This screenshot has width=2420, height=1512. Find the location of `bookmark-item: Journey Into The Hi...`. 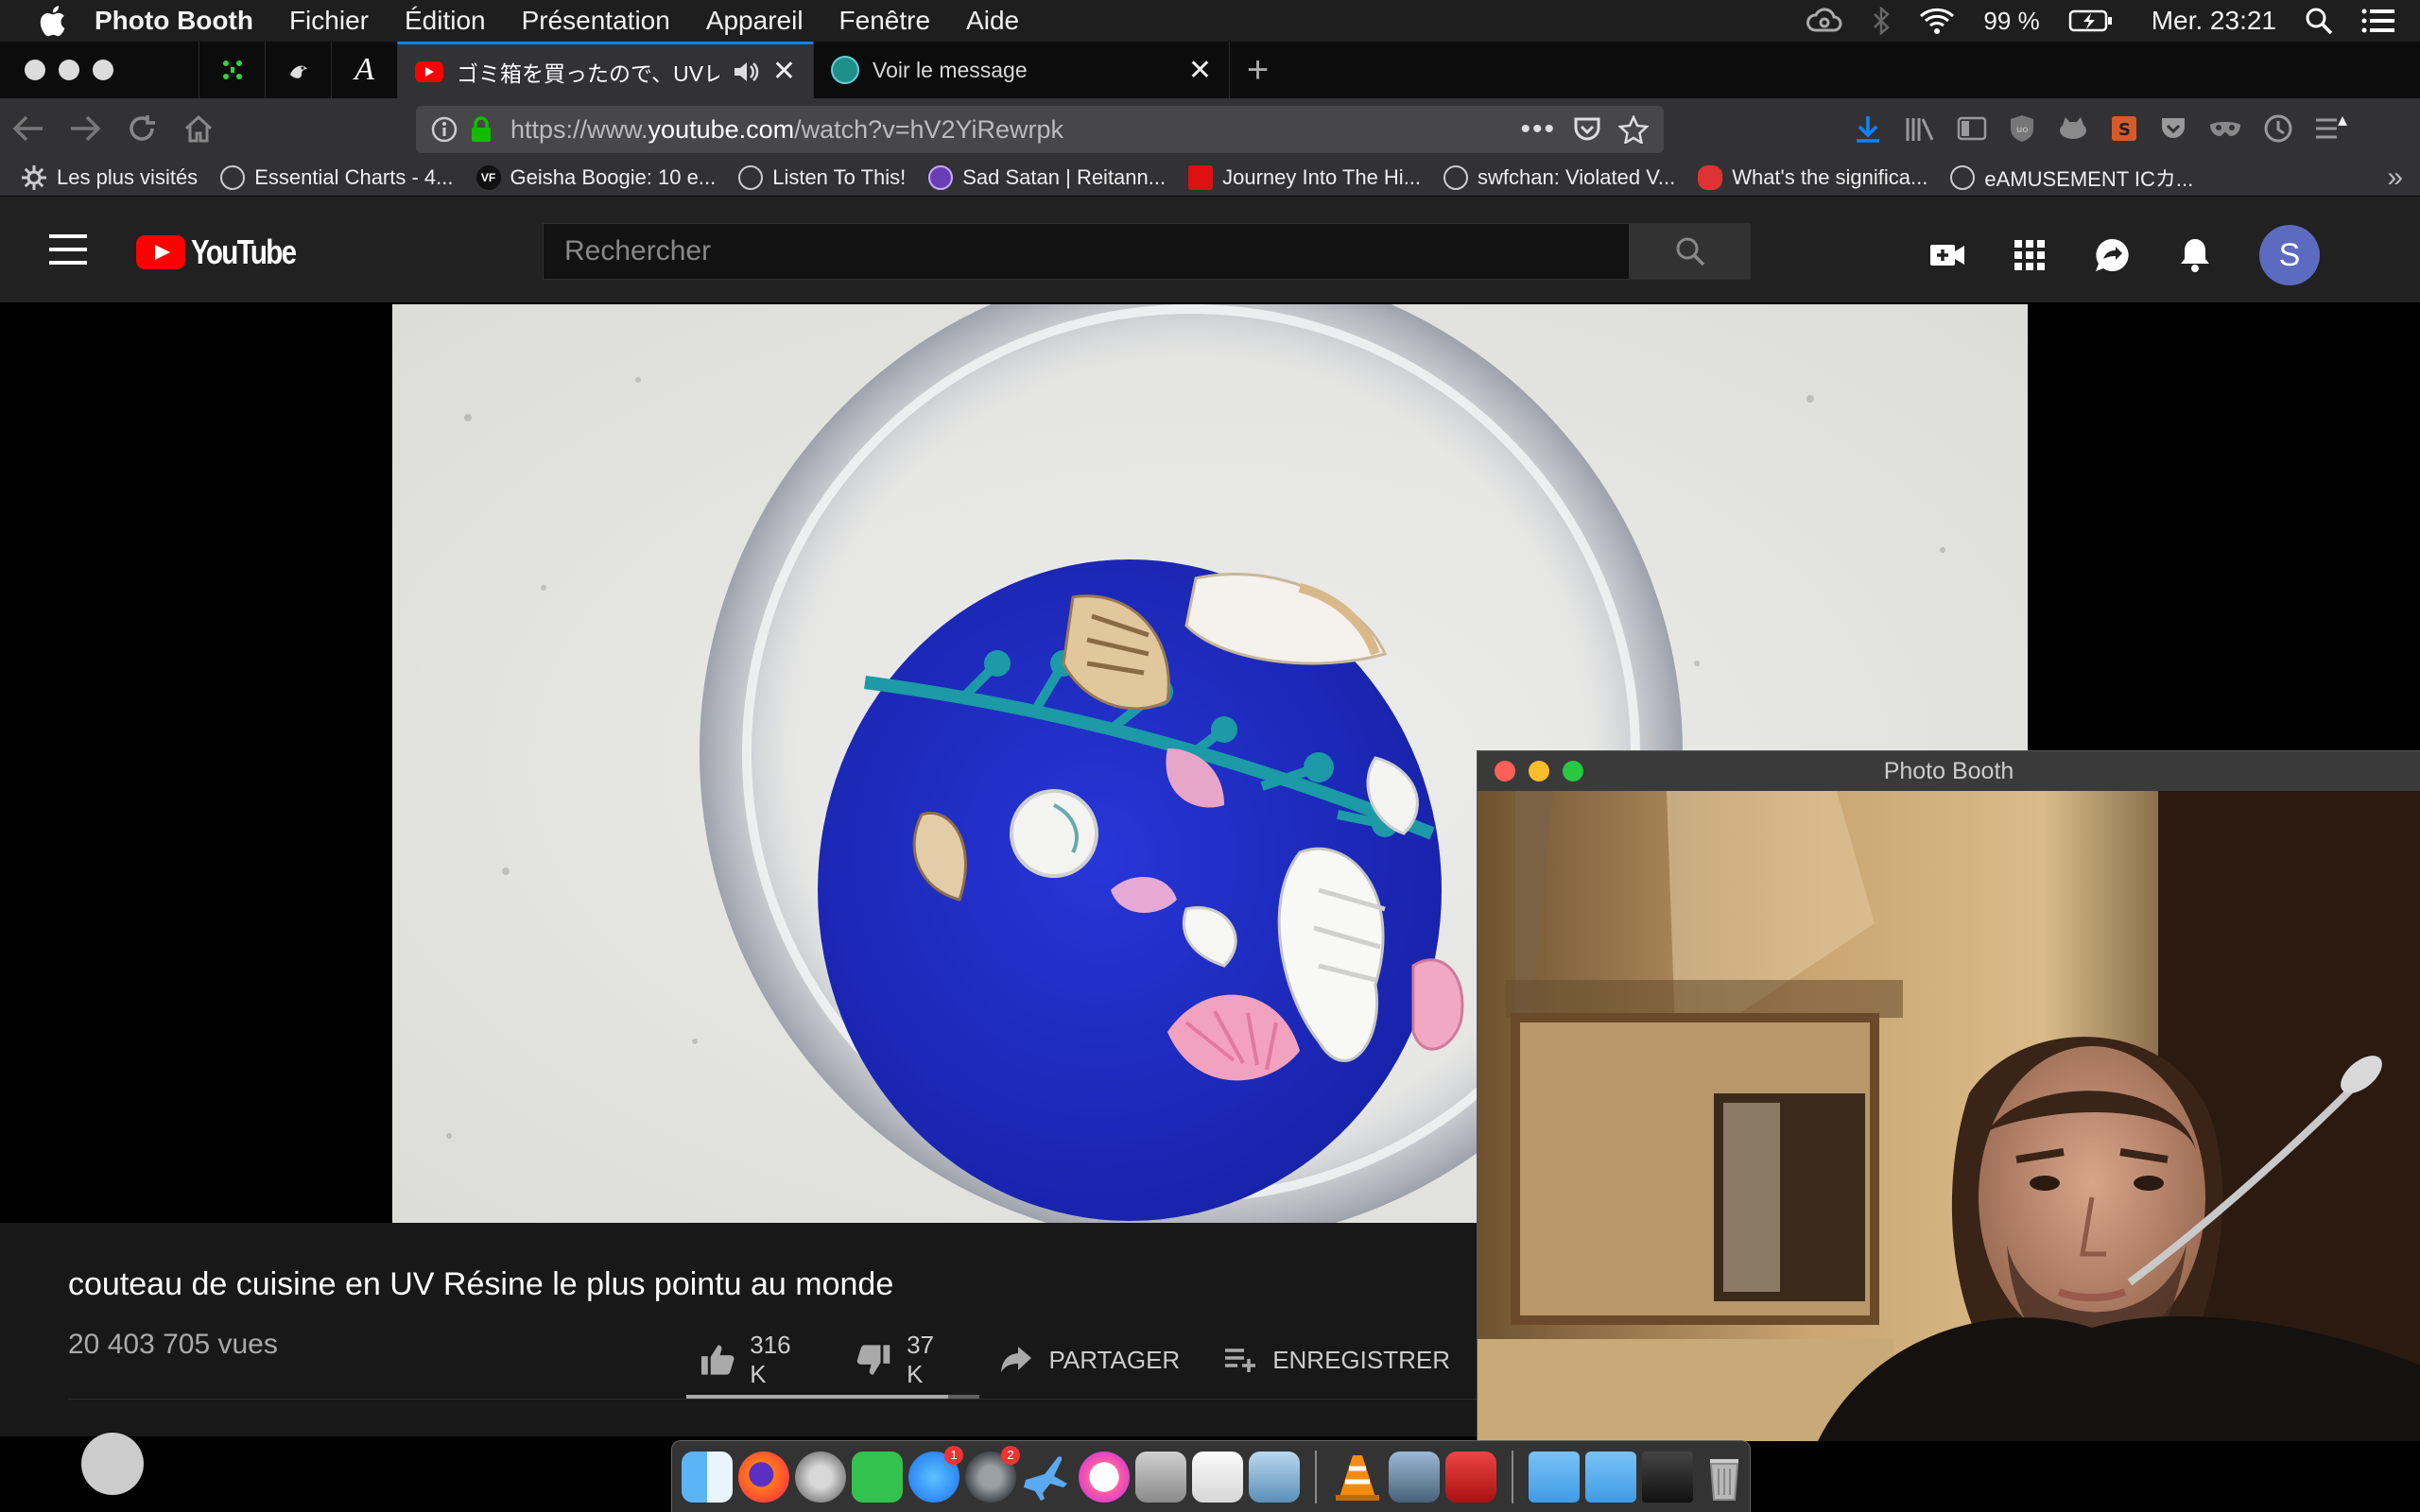

bookmark-item: Journey Into The Hi... is located at coordinates (1304, 177).